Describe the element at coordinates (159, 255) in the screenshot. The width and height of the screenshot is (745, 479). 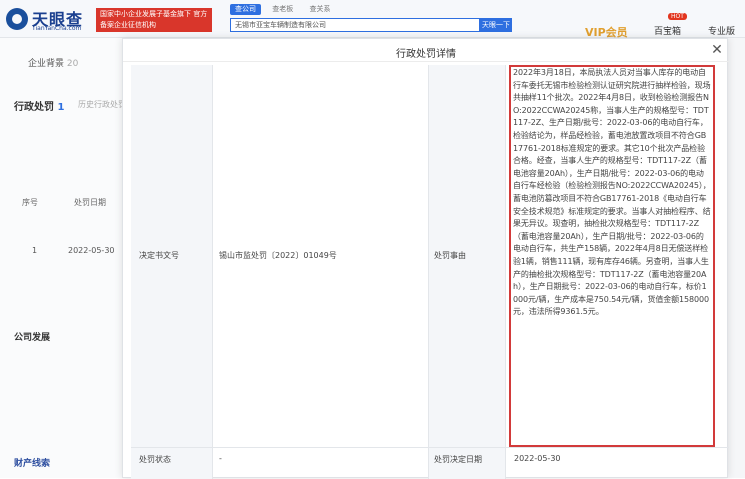
I see `decision-number-label: 决定书文号` at that location.